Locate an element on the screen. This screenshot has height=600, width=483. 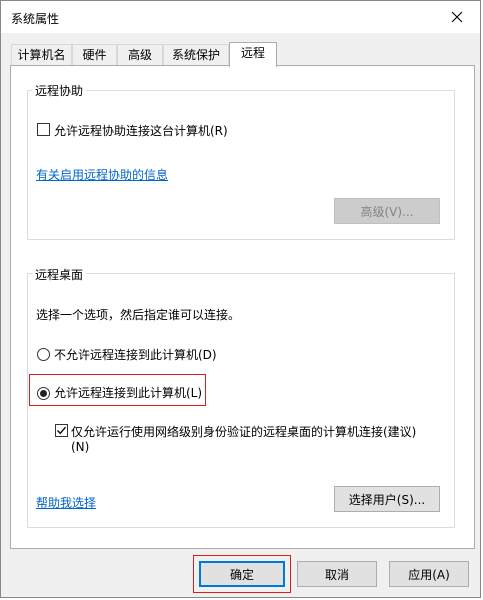
allow-remote-assistance-checkbox is located at coordinates (43, 129).